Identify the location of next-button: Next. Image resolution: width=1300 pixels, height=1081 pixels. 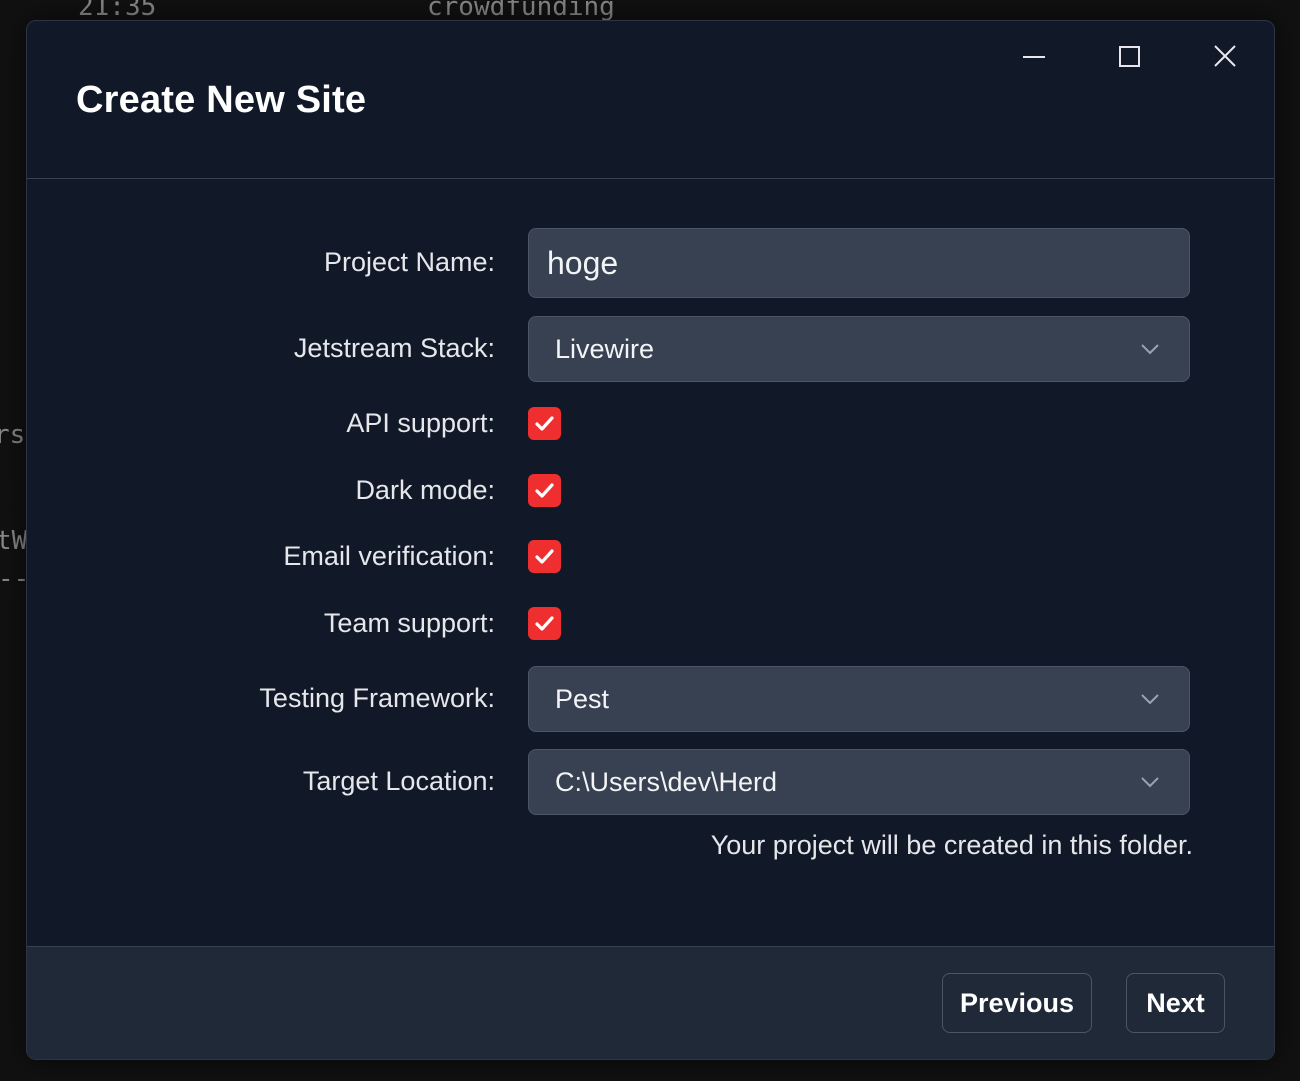
(1175, 1003).